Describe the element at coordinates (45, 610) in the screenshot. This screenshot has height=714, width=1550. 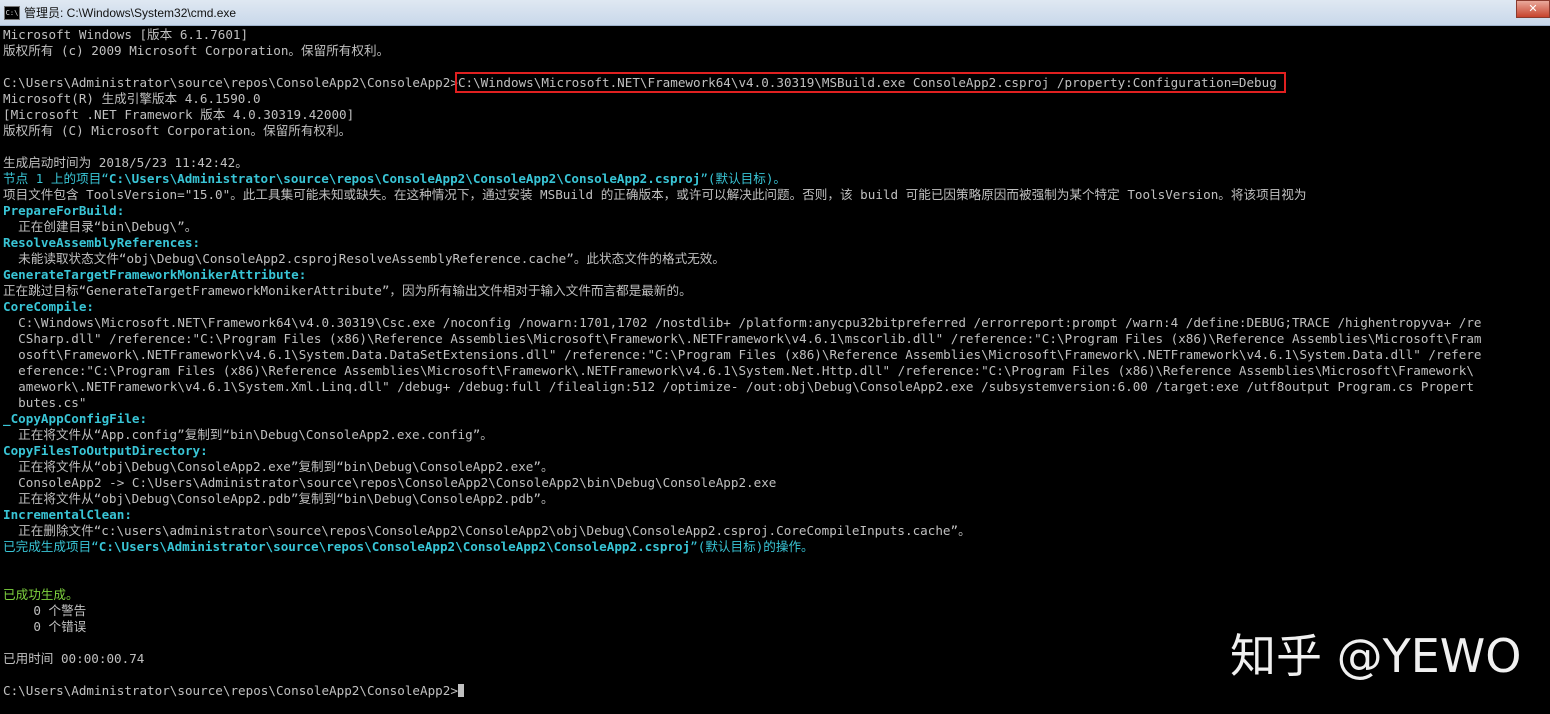
I see `console-text: 0 个警告` at that location.